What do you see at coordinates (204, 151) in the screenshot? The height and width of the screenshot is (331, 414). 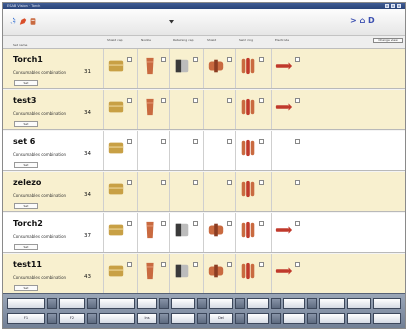 I see `table-row: set 6 Consumables combination 34 Set` at bounding box center [204, 151].